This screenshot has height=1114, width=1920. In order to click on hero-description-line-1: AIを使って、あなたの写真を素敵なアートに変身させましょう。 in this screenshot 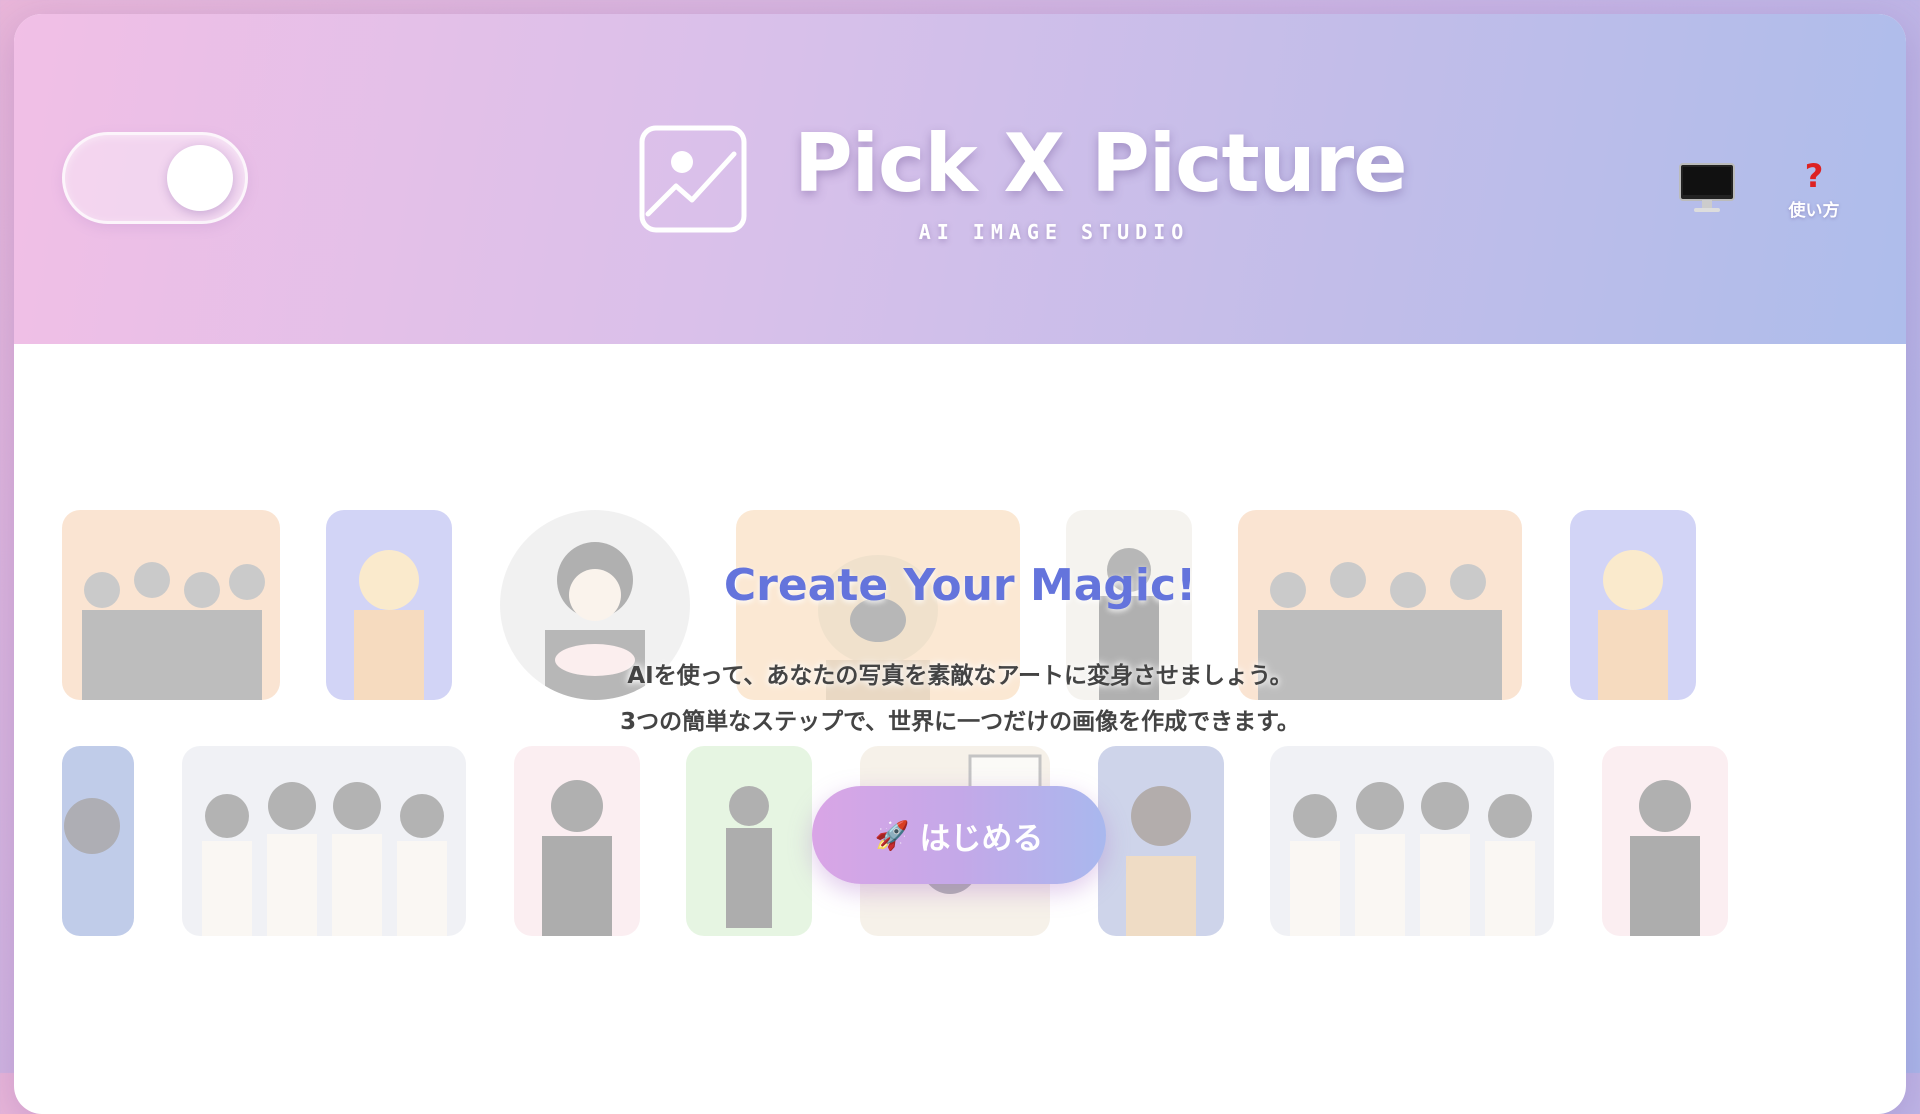, I will do `click(960, 676)`.